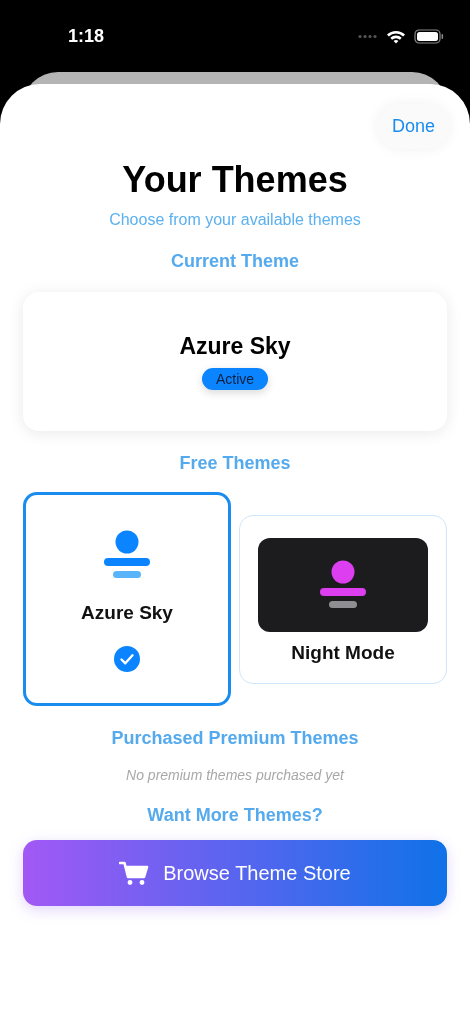 Image resolution: width=470 pixels, height=1024 pixels. I want to click on subtitle: Choose from your available themes, so click(235, 220).